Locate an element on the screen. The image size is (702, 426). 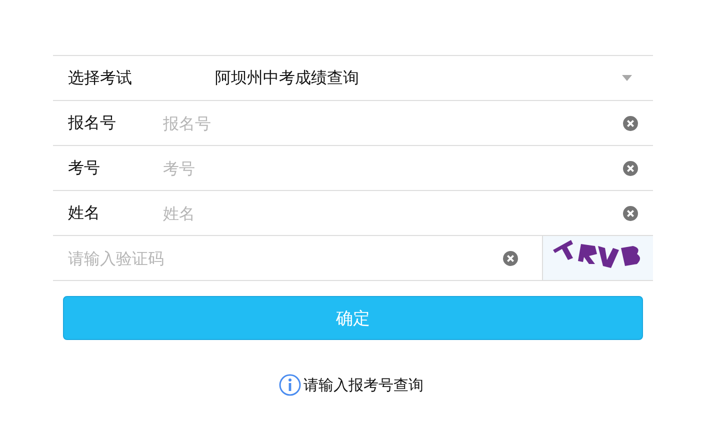
field-label: 考号 is located at coordinates (84, 168).